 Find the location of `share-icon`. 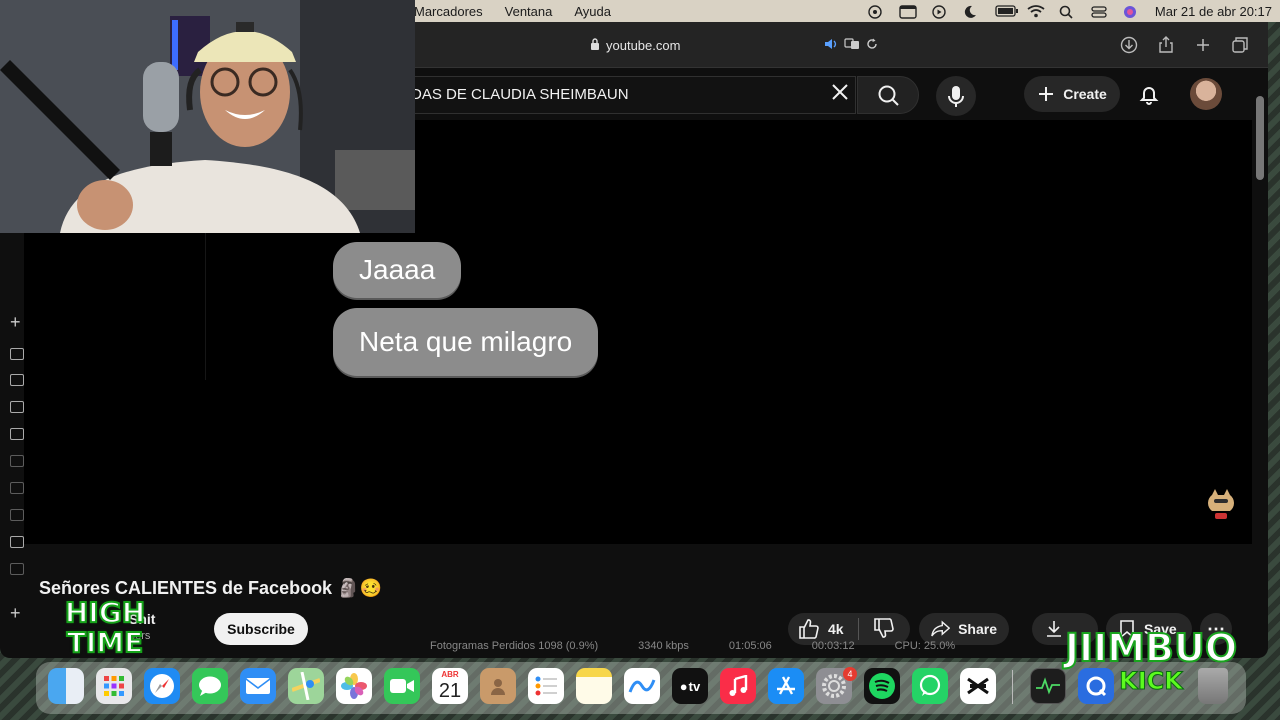

share-icon is located at coordinates (1166, 45).